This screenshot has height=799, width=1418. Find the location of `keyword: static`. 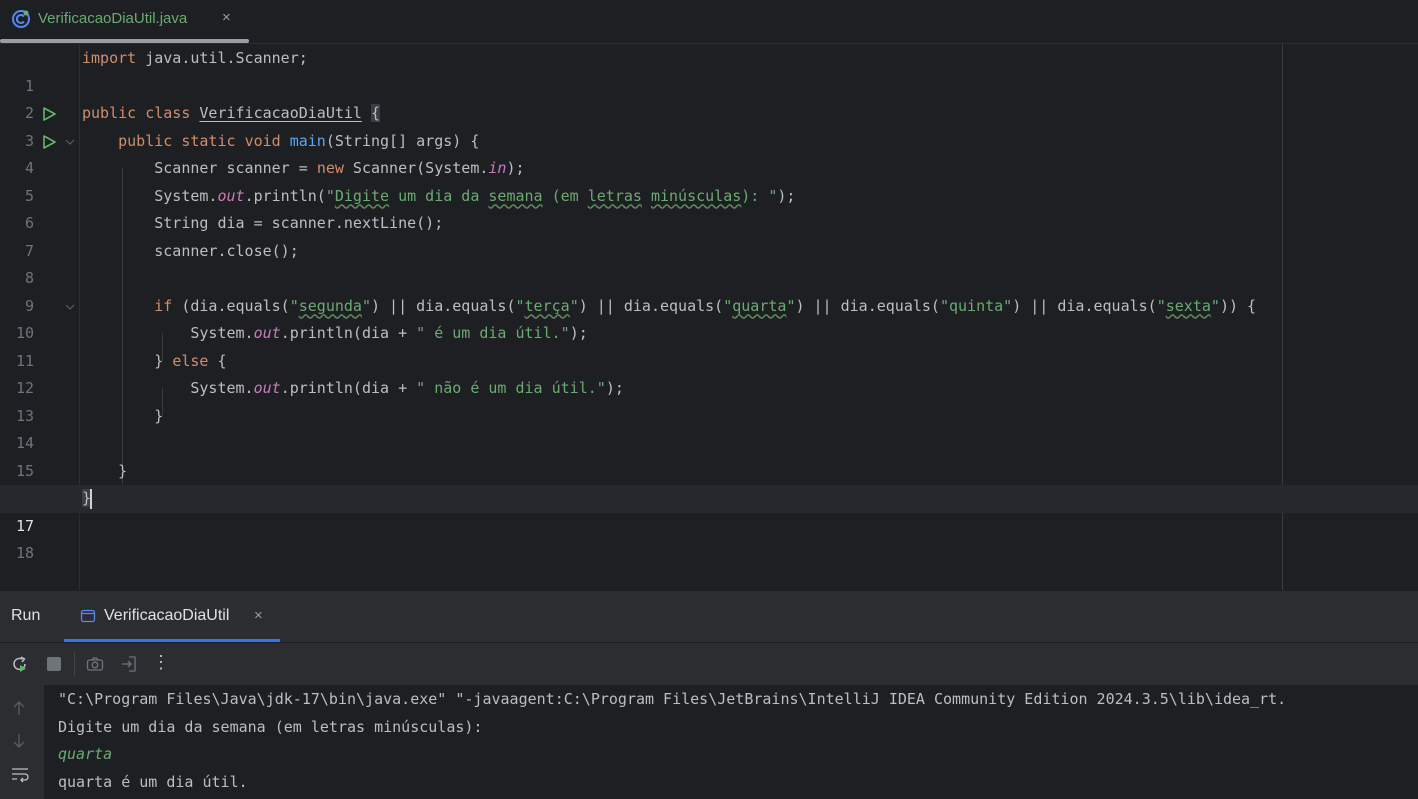

keyword: static is located at coordinates (208, 140).